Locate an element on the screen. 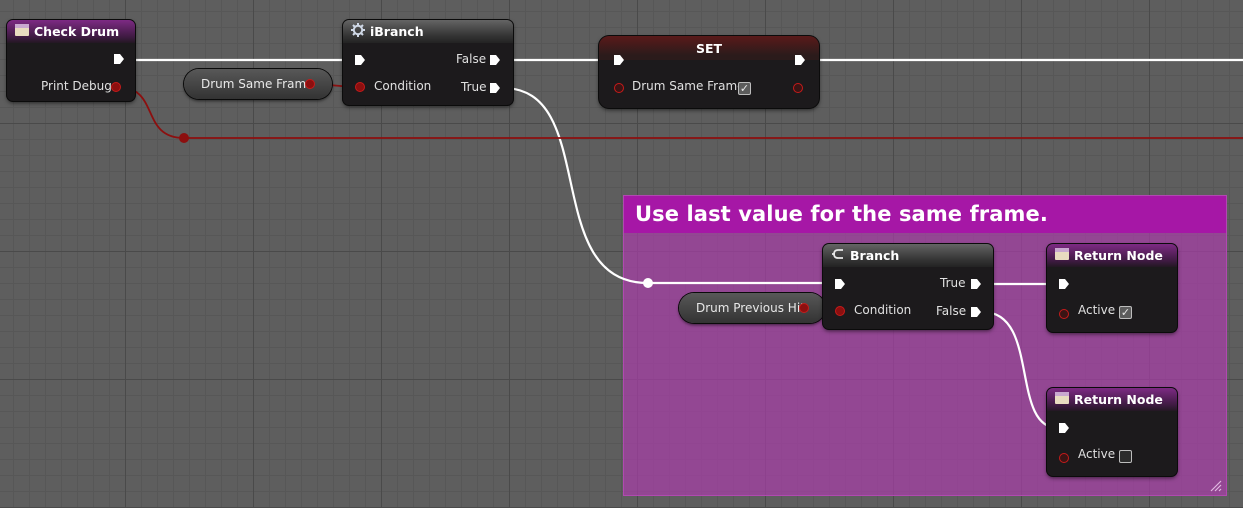 This screenshot has width=1243, height=508. value-out-pin is located at coordinates (798, 88).